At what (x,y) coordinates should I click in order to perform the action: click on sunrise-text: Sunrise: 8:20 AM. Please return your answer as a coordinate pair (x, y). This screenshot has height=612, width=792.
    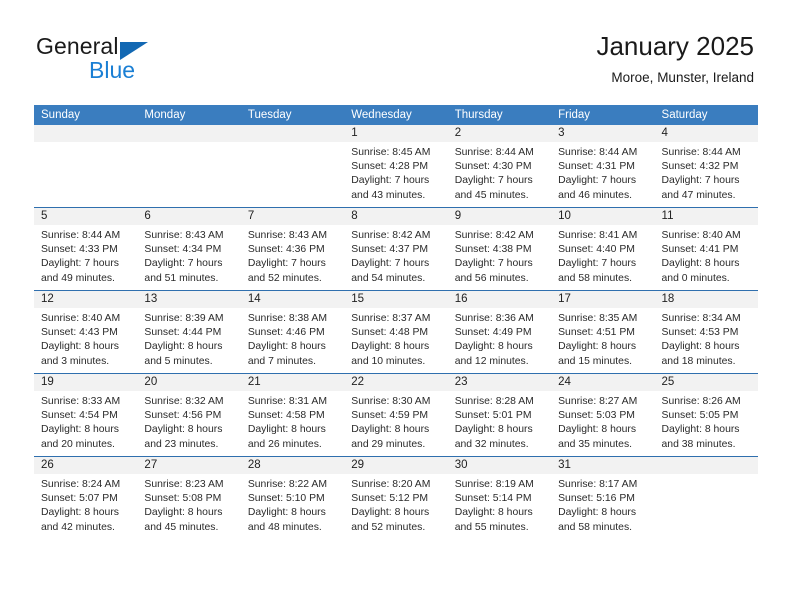
    Looking at the image, I should click on (391, 484).